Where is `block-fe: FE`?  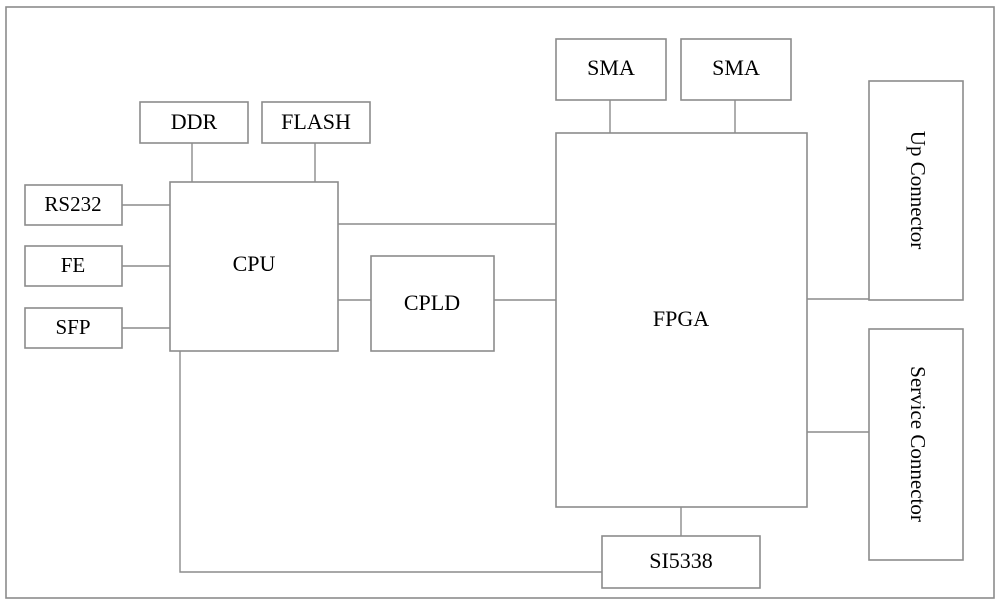
block-fe: FE is located at coordinates (73, 266).